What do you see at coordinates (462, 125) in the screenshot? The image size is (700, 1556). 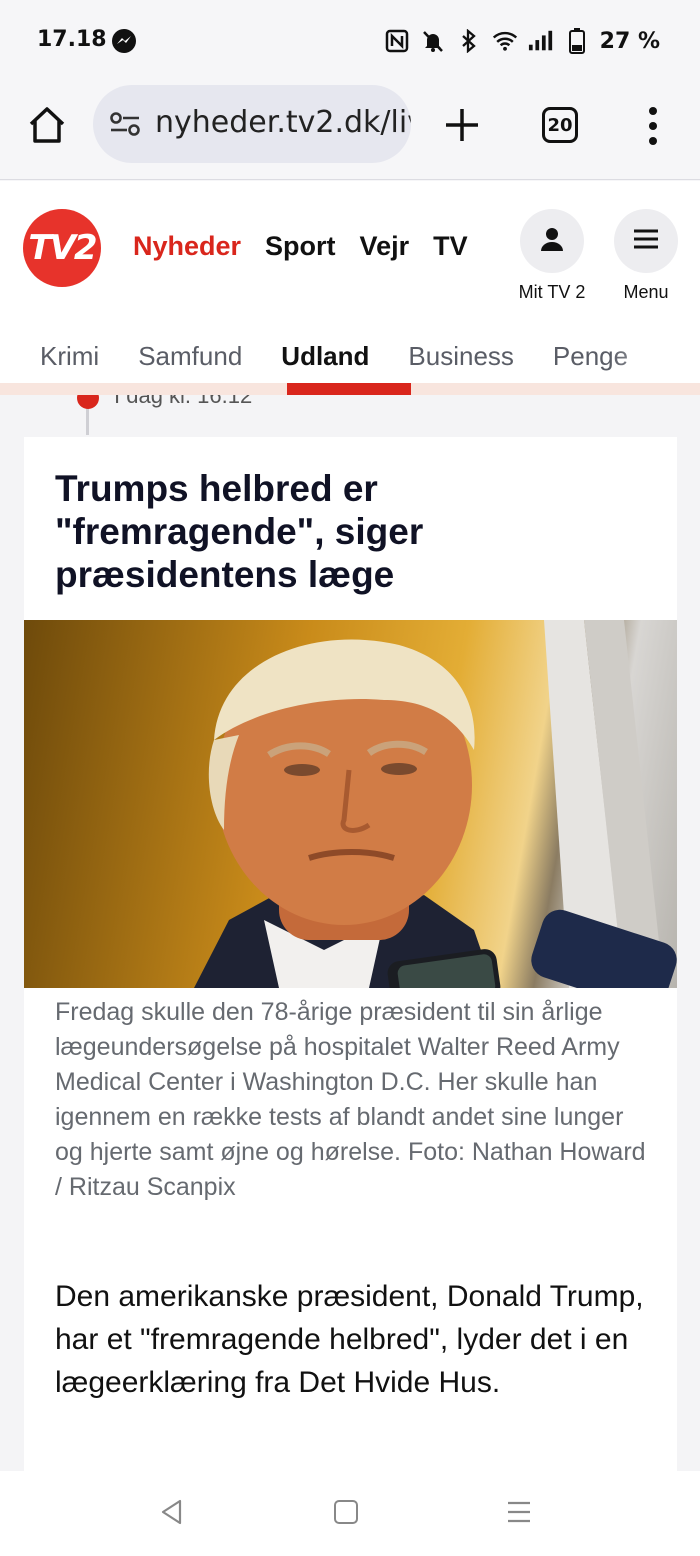 I see `new-tab-icon` at bounding box center [462, 125].